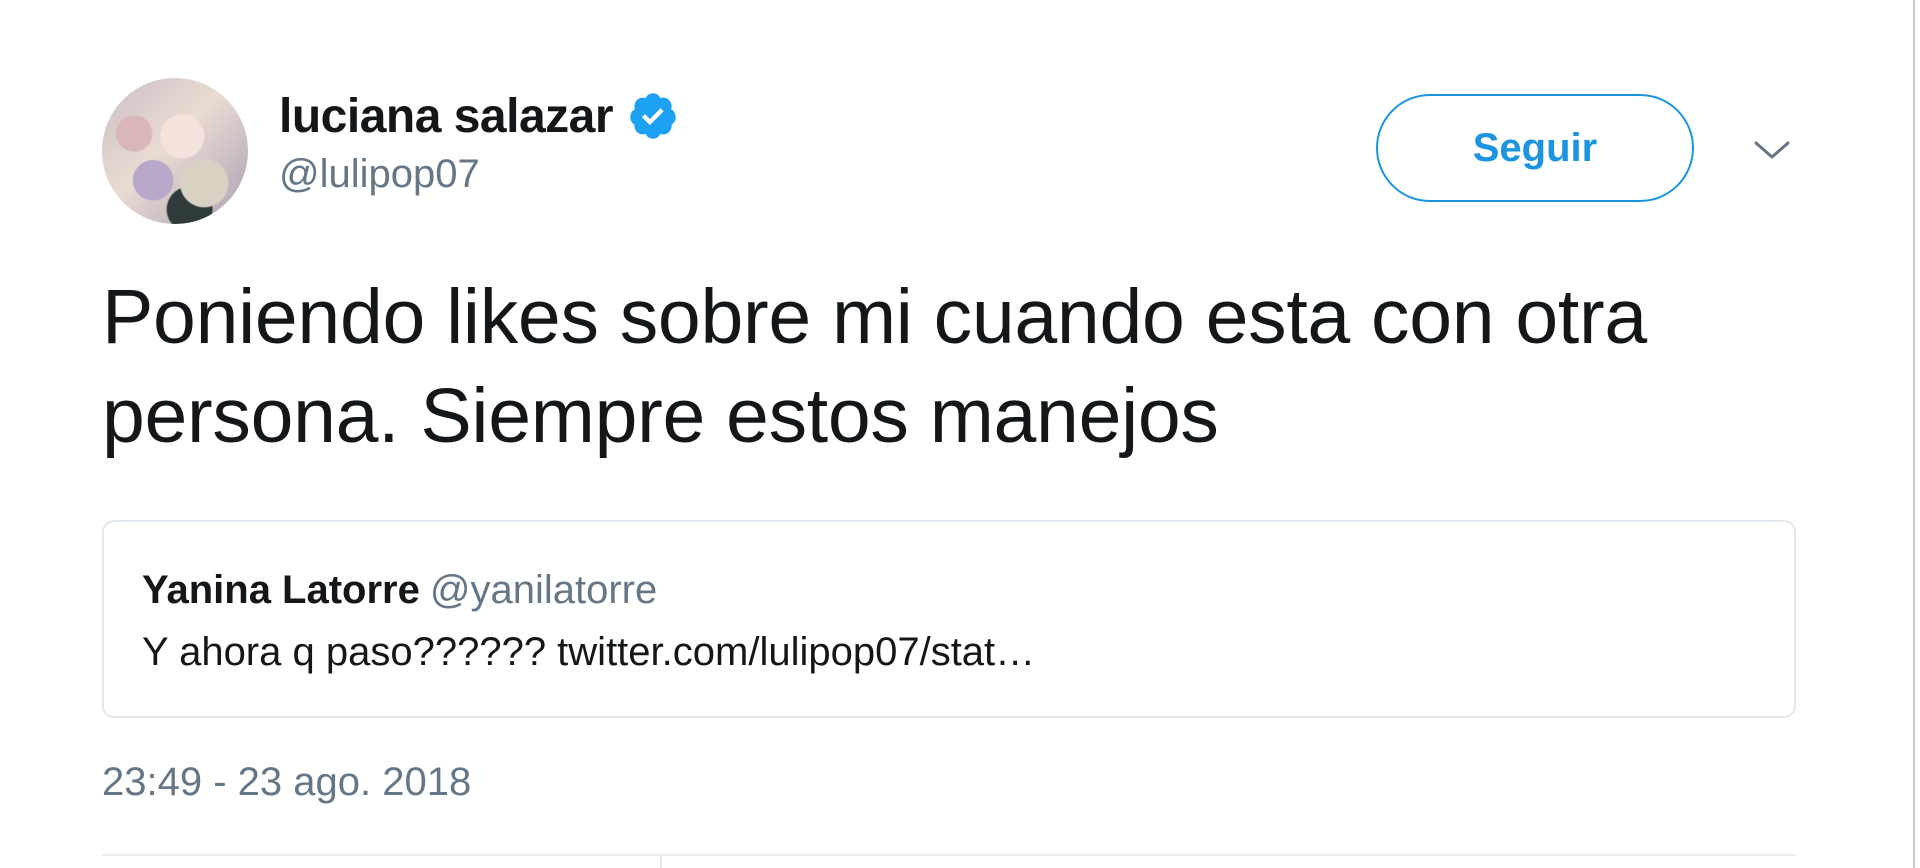  Describe the element at coordinates (543, 590) in the screenshot. I see `quoted-author-handle: @yanilatorre` at that location.